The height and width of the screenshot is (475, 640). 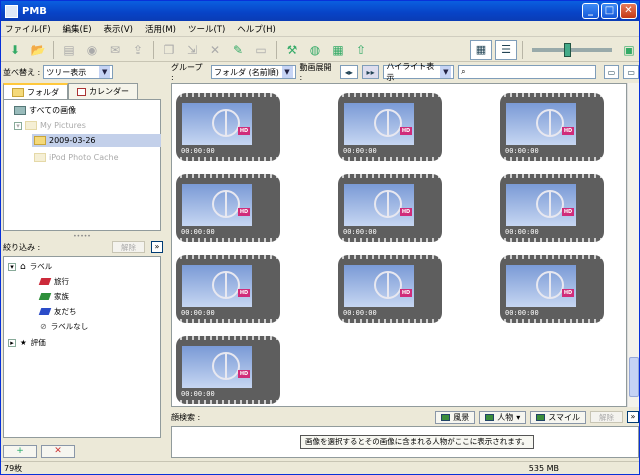 I want to click on tree-all-label: すべての画像, so click(x=53, y=110).